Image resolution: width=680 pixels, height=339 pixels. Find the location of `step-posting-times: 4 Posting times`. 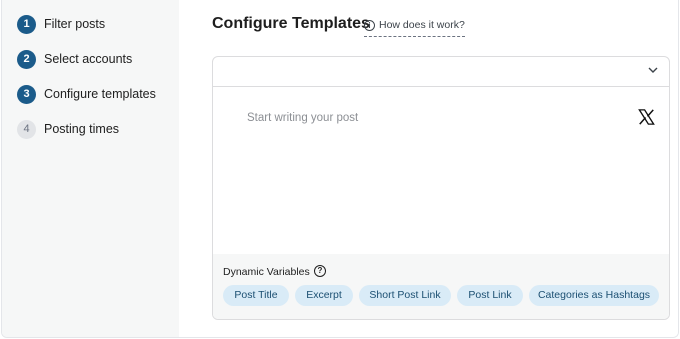

step-posting-times: 4 Posting times is located at coordinates (68, 129).